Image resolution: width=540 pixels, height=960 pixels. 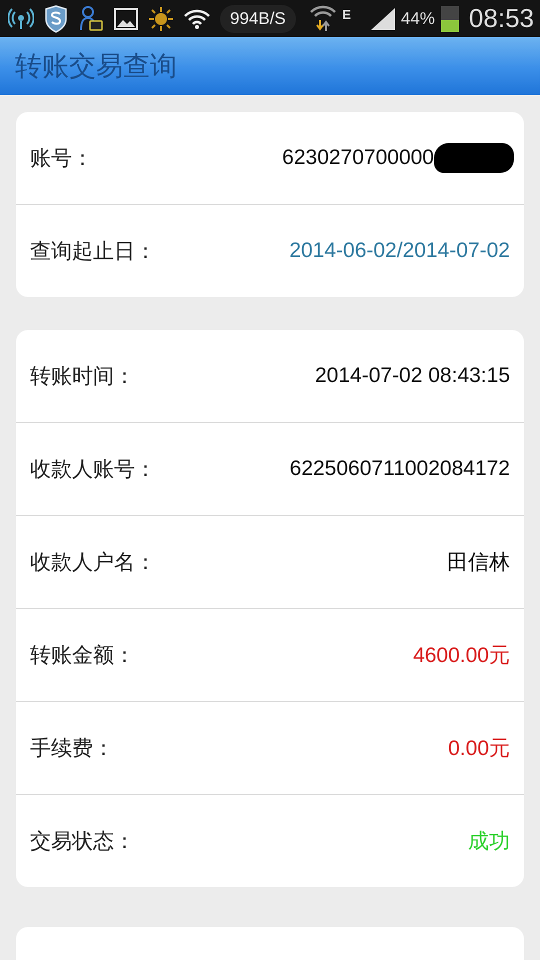 I want to click on chat-person-icon, so click(x=91, y=18).